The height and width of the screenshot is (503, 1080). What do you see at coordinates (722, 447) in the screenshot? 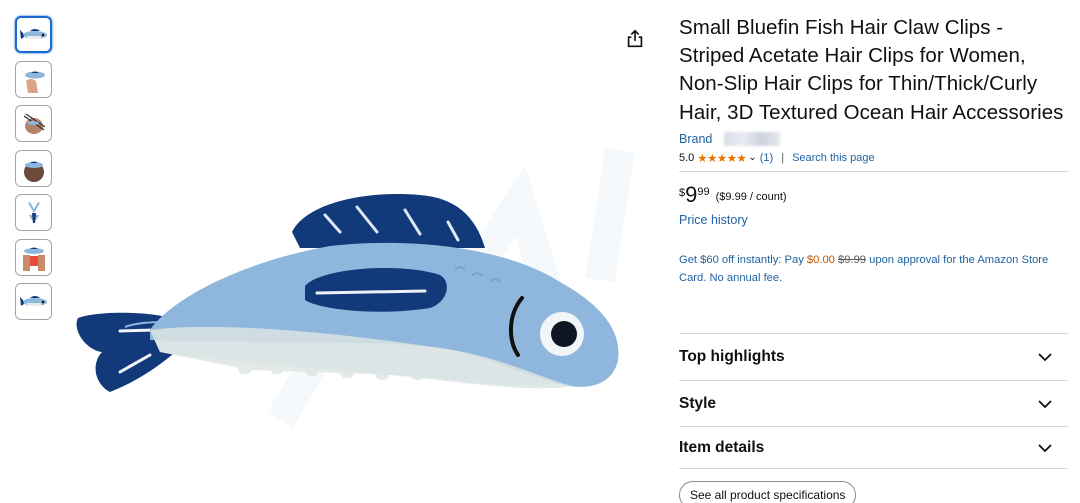
I see `accordion-label: Item details` at bounding box center [722, 447].